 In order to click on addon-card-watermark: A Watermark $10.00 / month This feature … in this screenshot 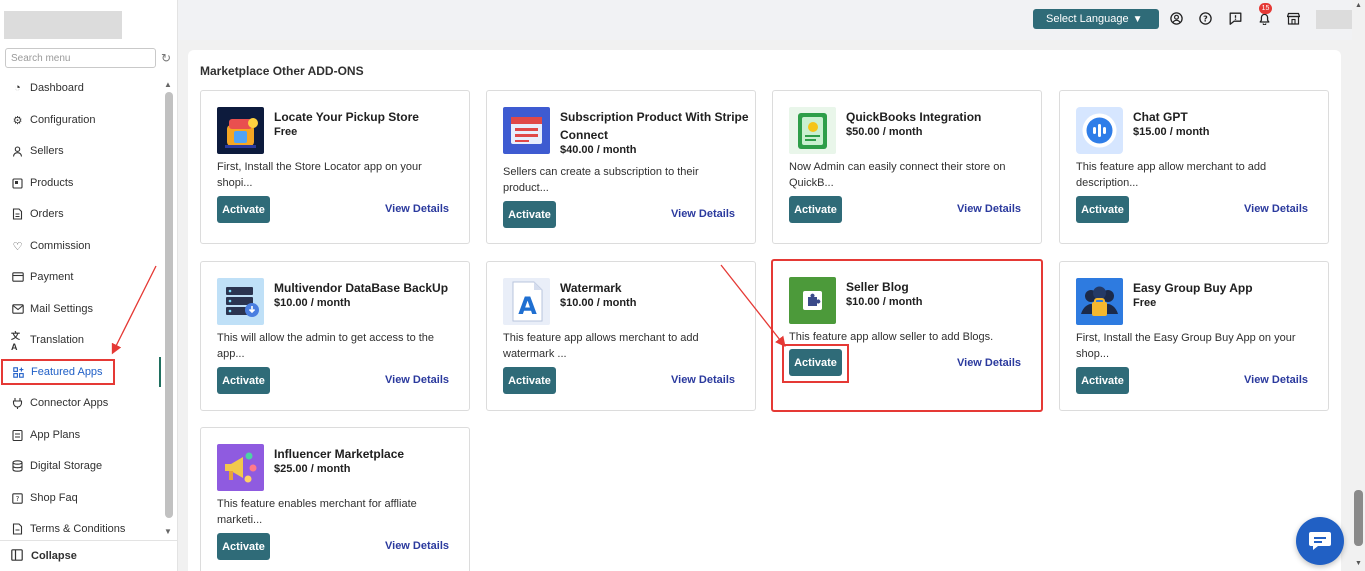, I will do `click(621, 336)`.